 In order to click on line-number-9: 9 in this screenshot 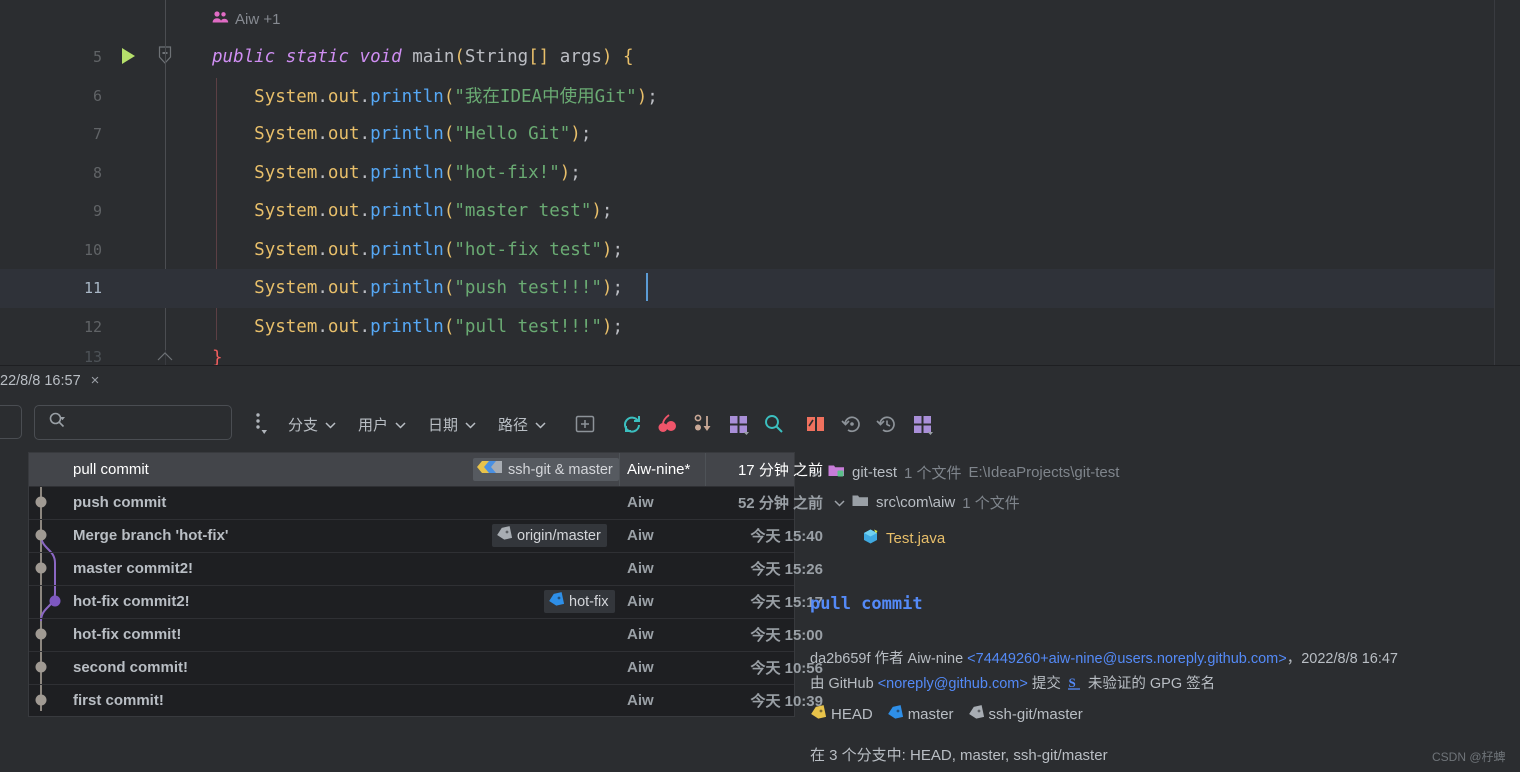, I will do `click(97, 211)`.